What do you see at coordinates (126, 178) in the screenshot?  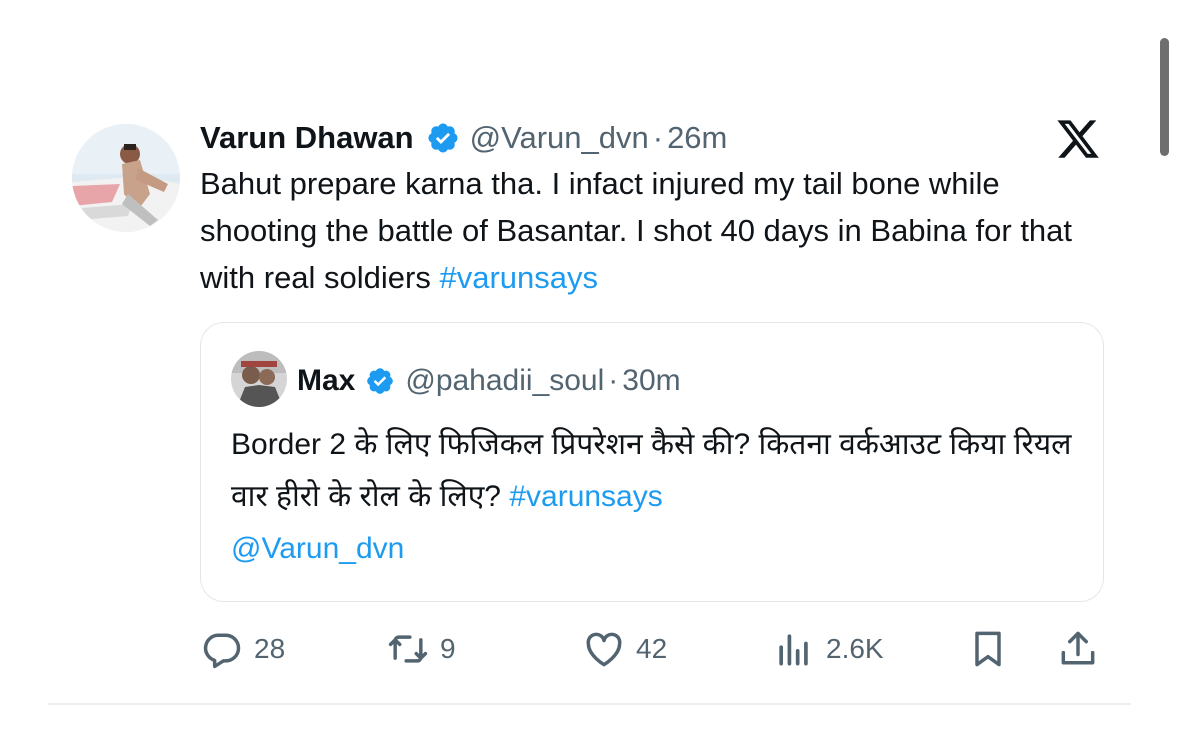 I see `author-avatar` at bounding box center [126, 178].